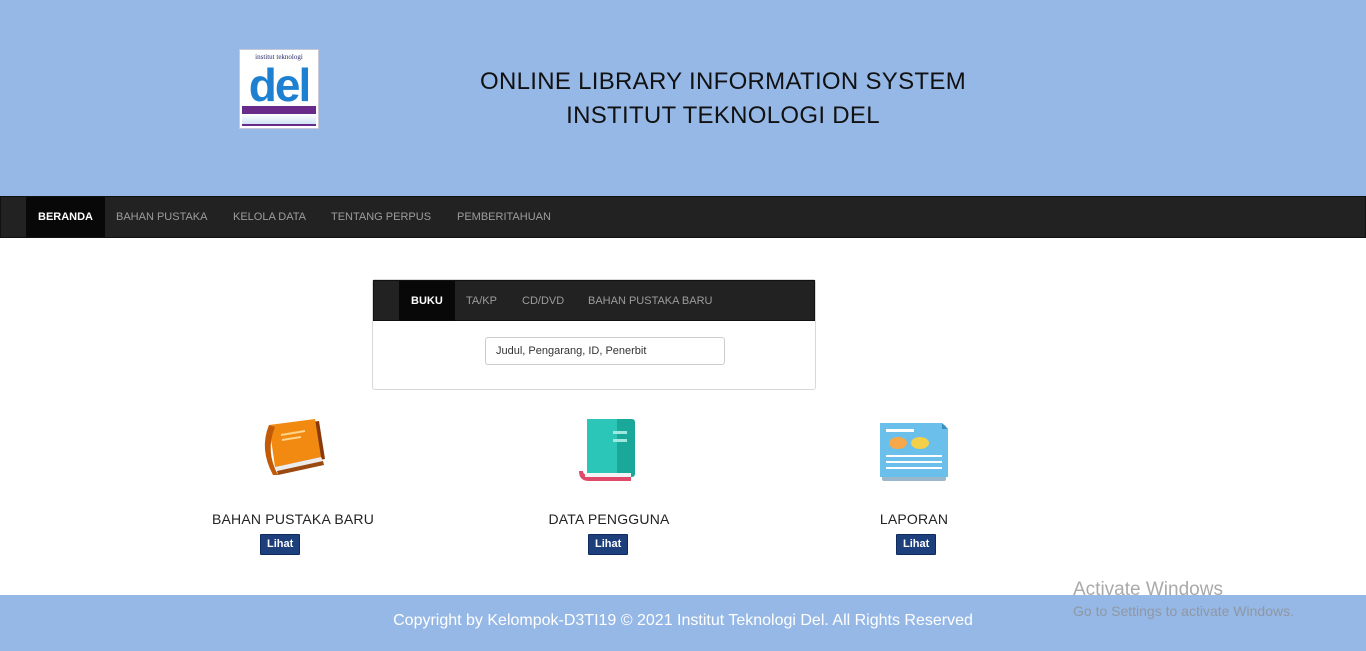  I want to click on nav-item-beranda: BERANDA, so click(65, 217).